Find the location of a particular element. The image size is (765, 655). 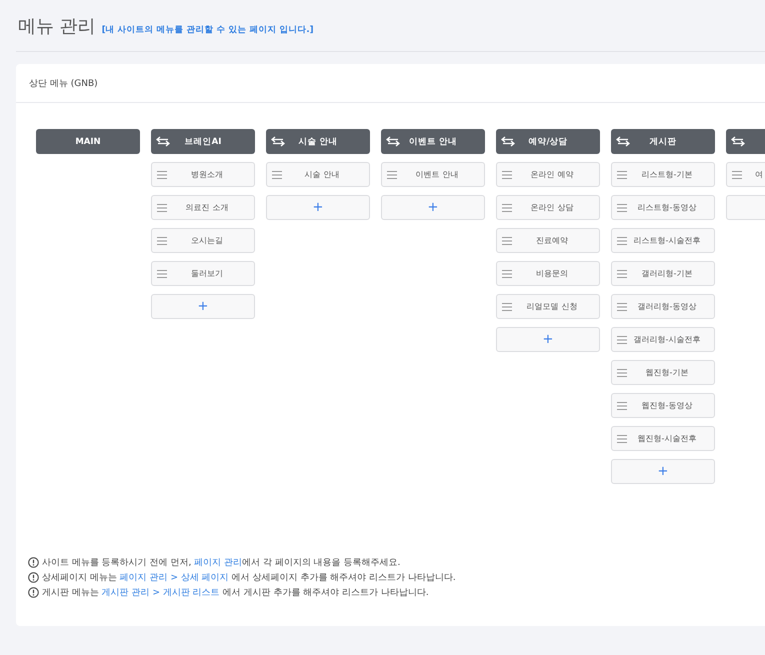

menu-item: 온라인 예약 is located at coordinates (548, 174).